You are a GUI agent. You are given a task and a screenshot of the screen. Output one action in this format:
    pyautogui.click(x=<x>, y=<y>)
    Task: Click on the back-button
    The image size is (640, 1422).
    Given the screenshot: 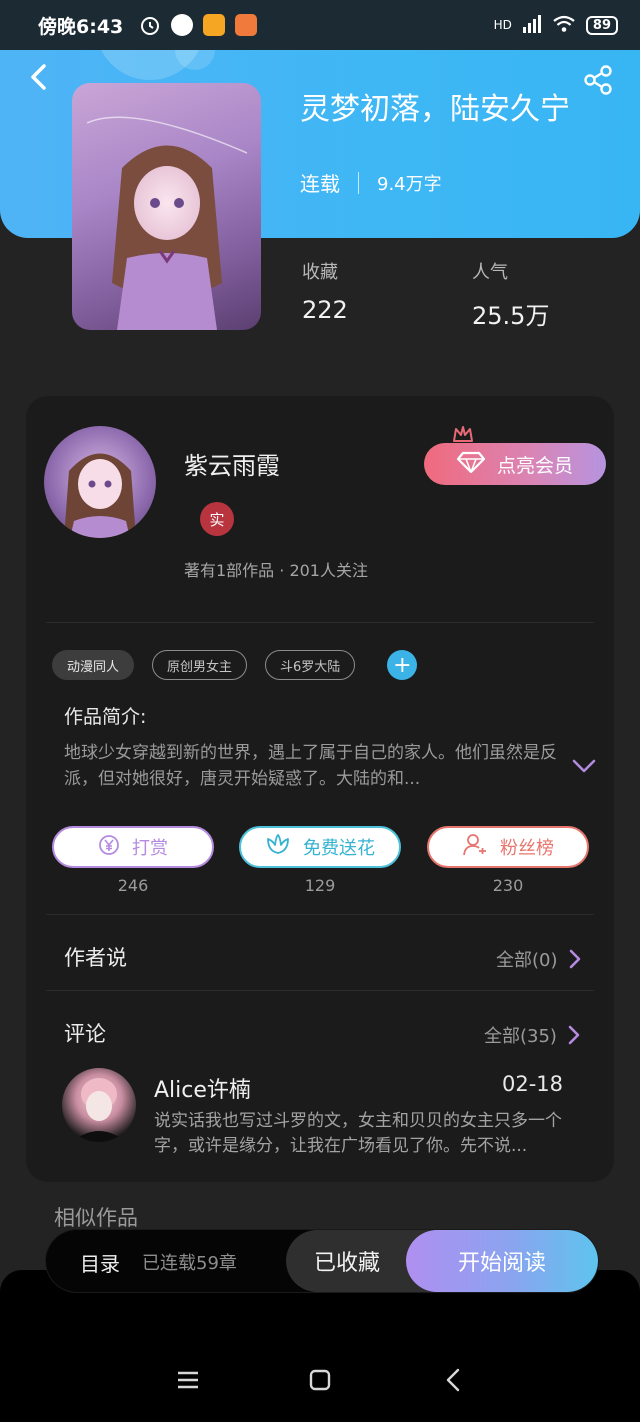 What is the action you would take?
    pyautogui.click(x=39, y=77)
    